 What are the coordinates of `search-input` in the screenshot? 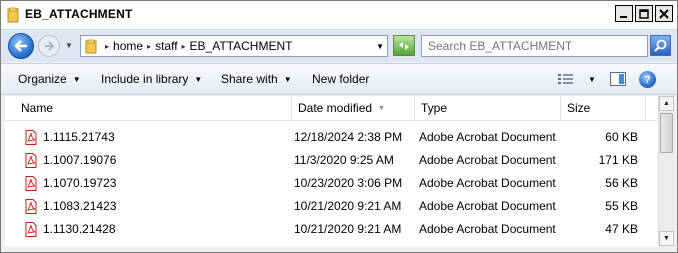 It's located at (534, 46).